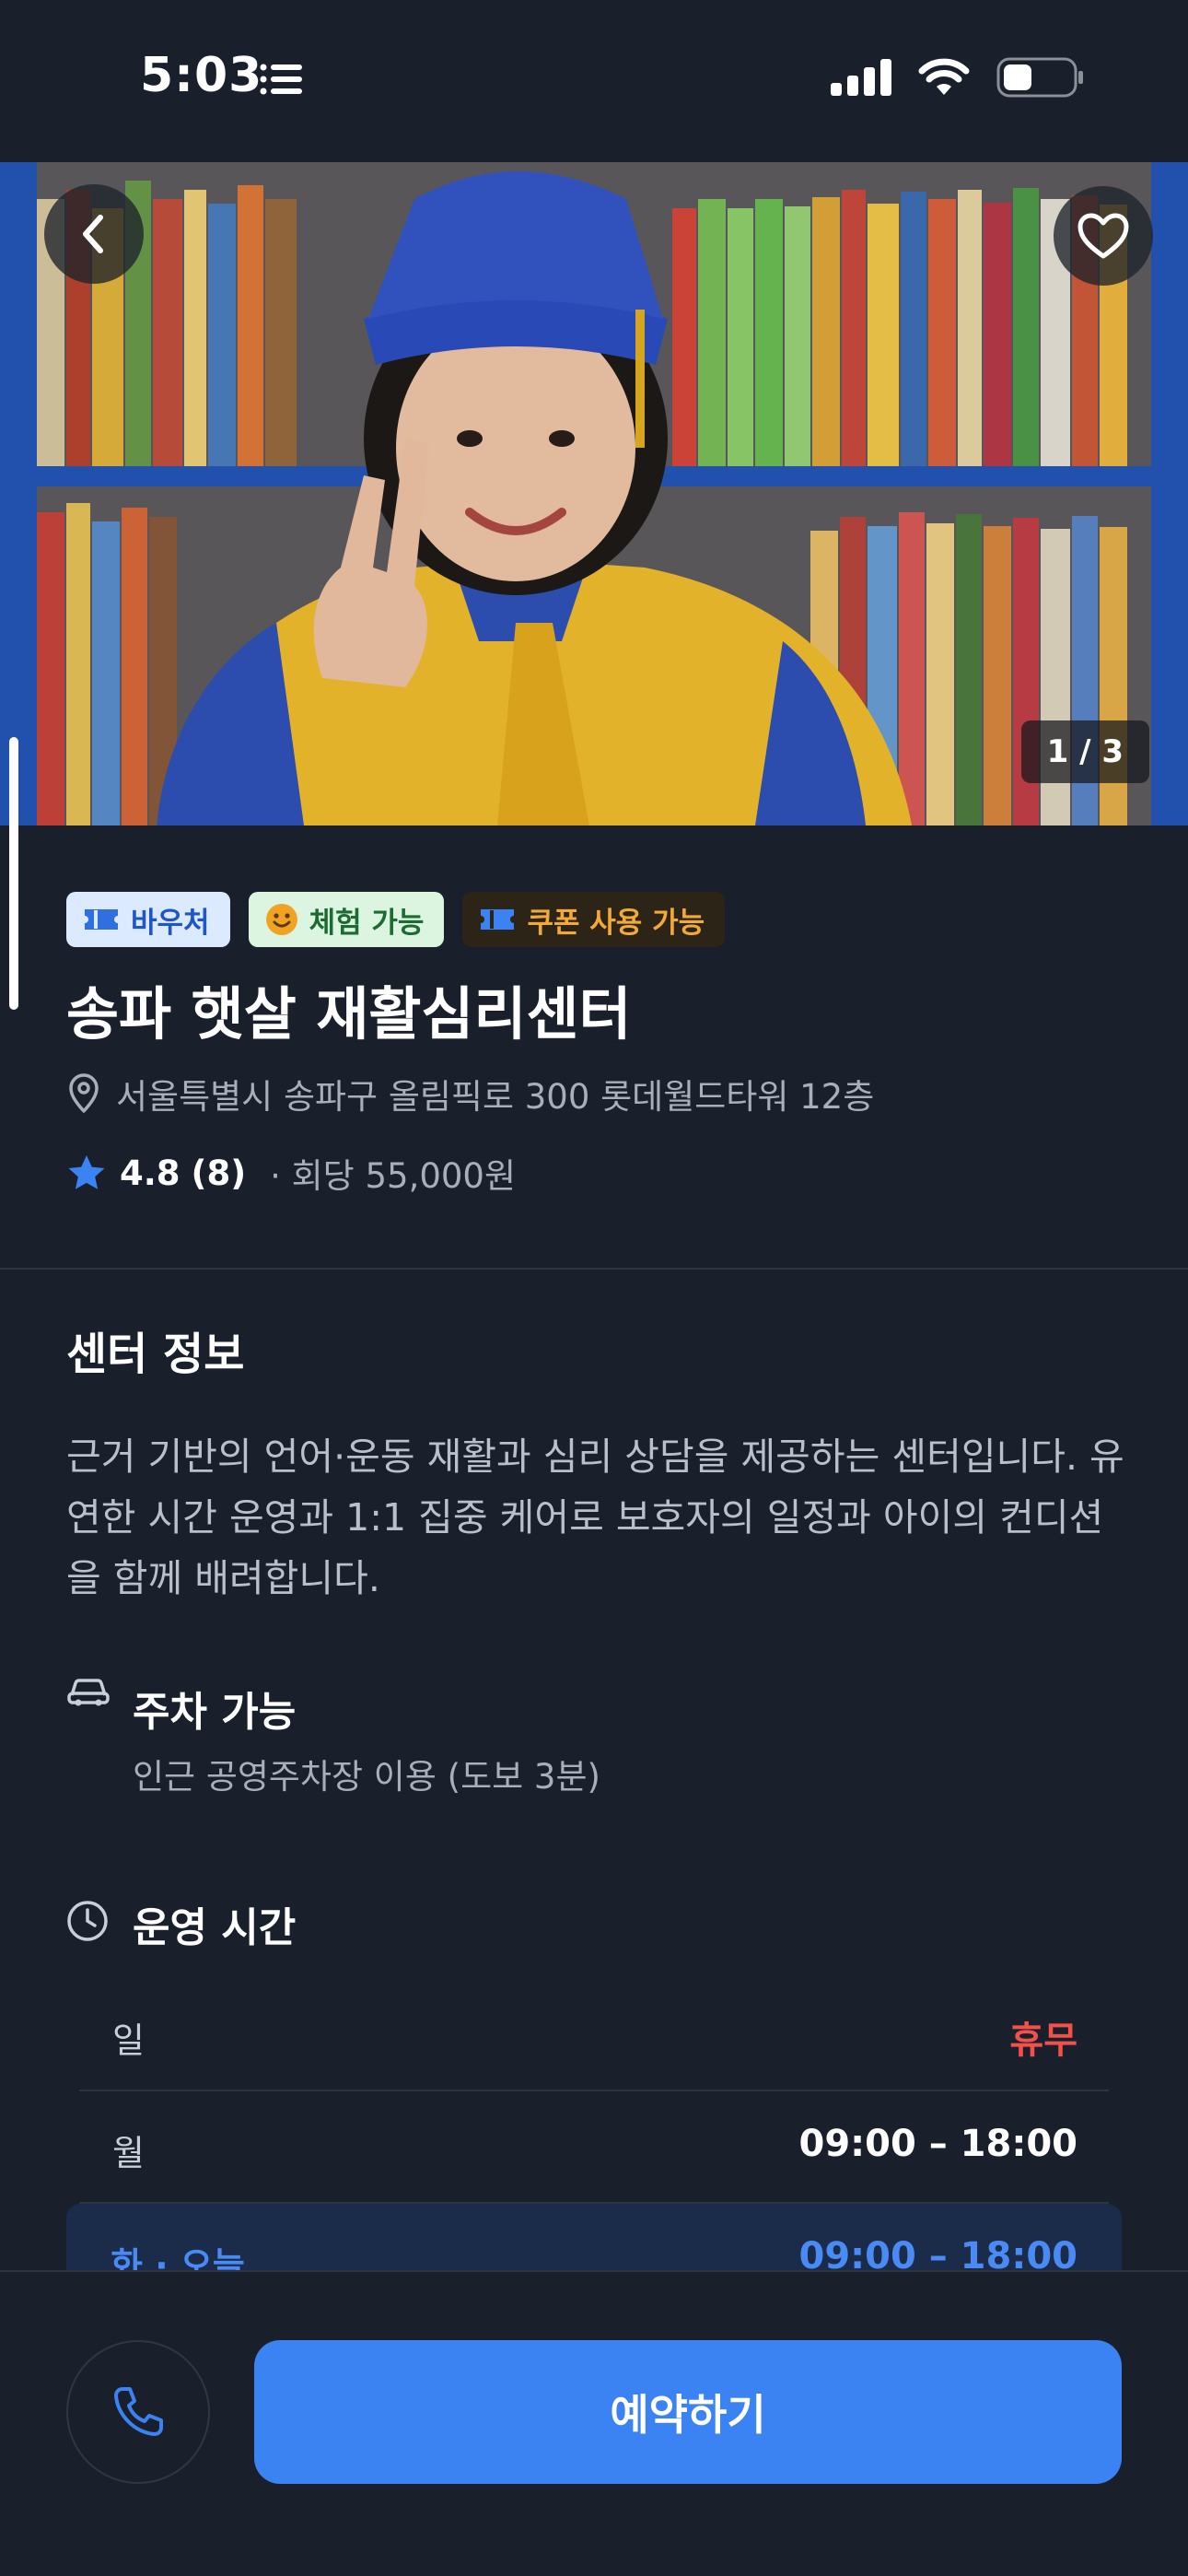 This screenshot has width=1188, height=2576. What do you see at coordinates (281, 919) in the screenshot?
I see `smile-icon` at bounding box center [281, 919].